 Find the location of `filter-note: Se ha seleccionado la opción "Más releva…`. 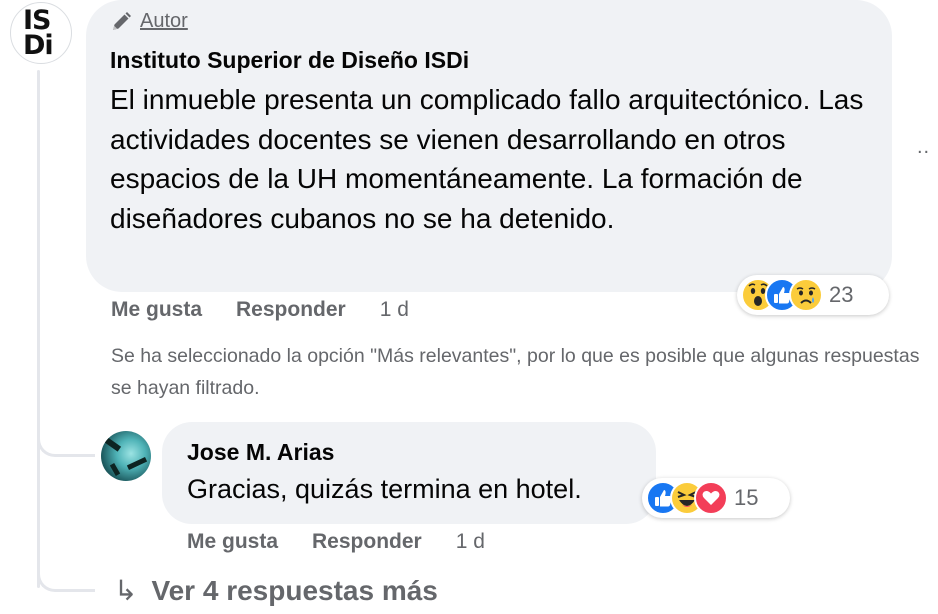

filter-note: Se ha seleccionado la opción "Más releva… is located at coordinates (515, 372).